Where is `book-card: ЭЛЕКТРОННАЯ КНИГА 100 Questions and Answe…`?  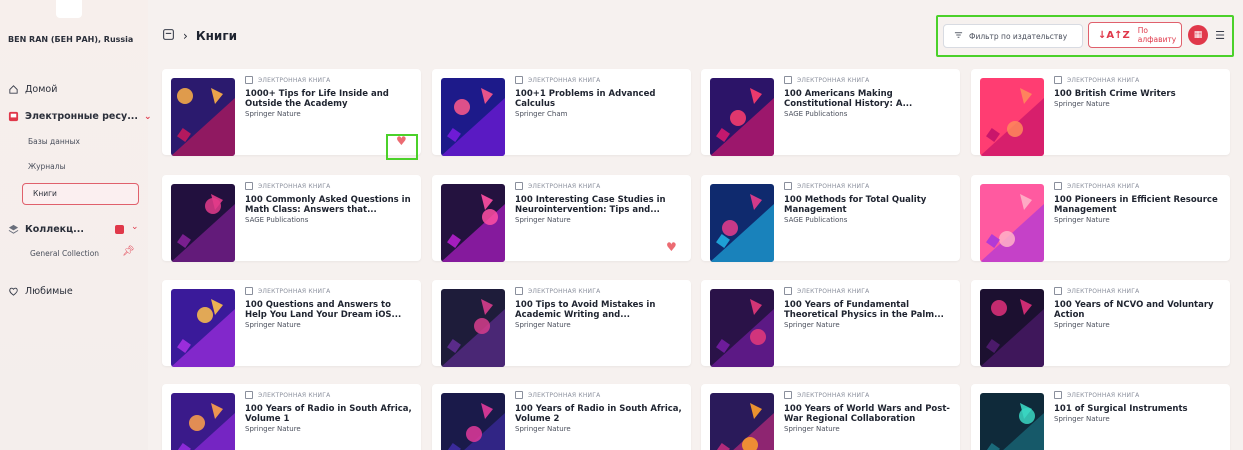 book-card: ЭЛЕКТРОННАЯ КНИГА 100 Questions and Answe… is located at coordinates (291, 323).